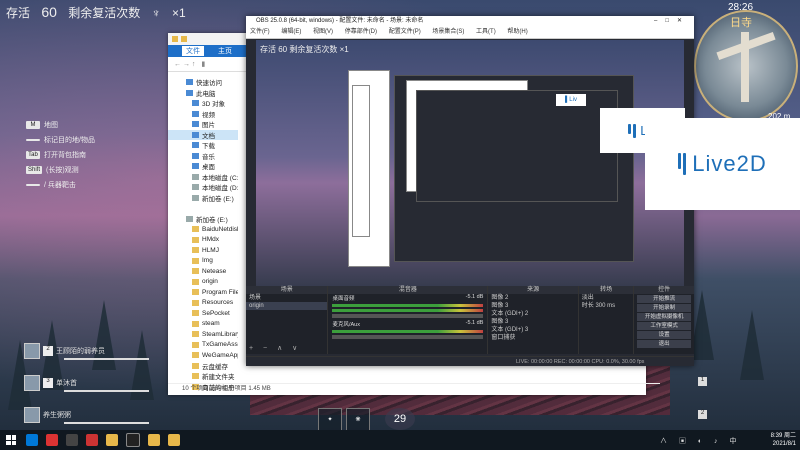 The width and height of the screenshot is (800, 450). I want to click on nav-item: 视频, so click(203, 114).